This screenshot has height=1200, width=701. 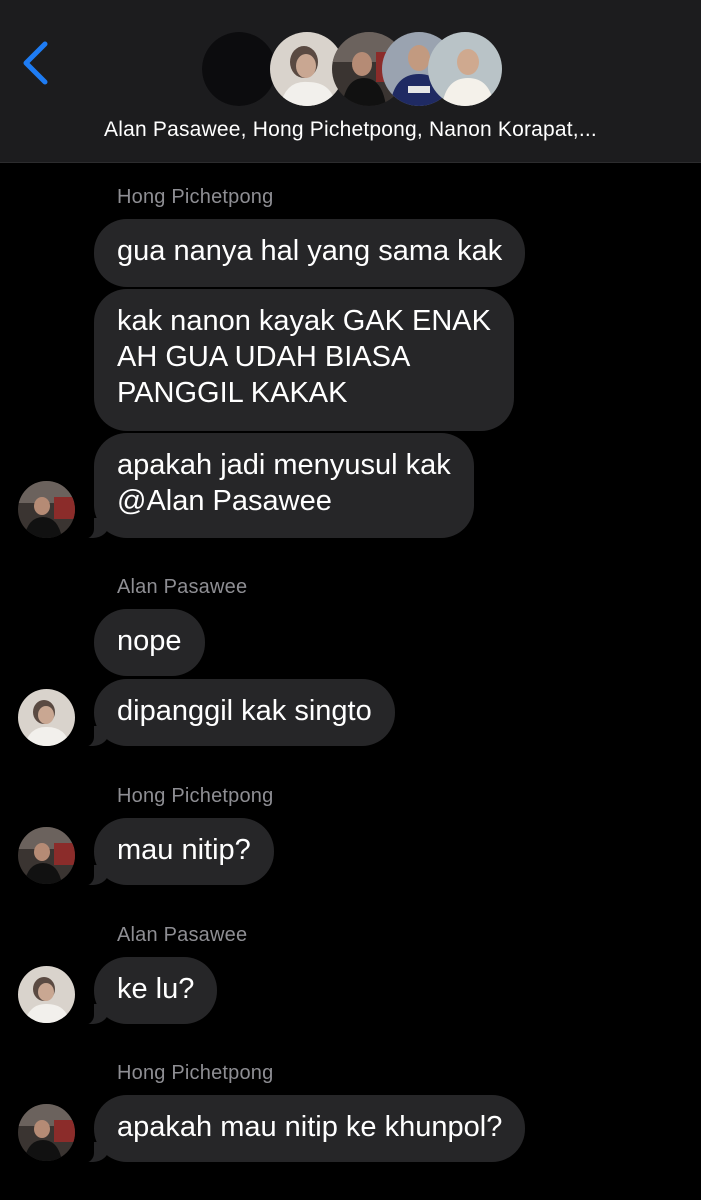 I want to click on chevron-left-icon, so click(x=35, y=63).